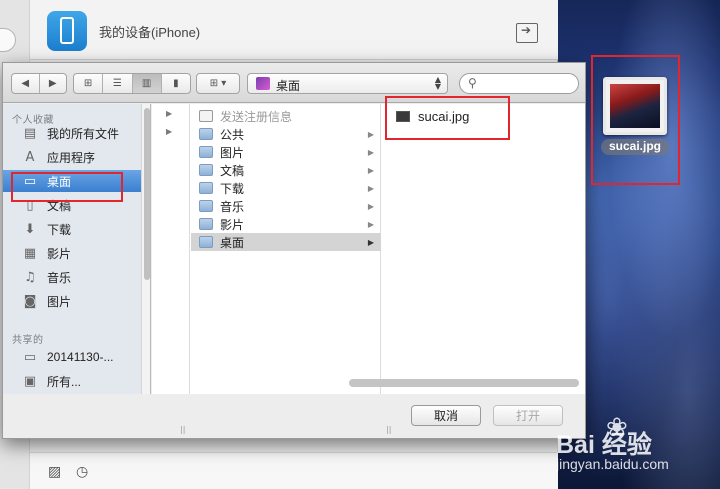 The width and height of the screenshot is (720, 489). Describe the element at coordinates (59, 229) in the screenshot. I see `sidebar-item-label: 下载` at that location.